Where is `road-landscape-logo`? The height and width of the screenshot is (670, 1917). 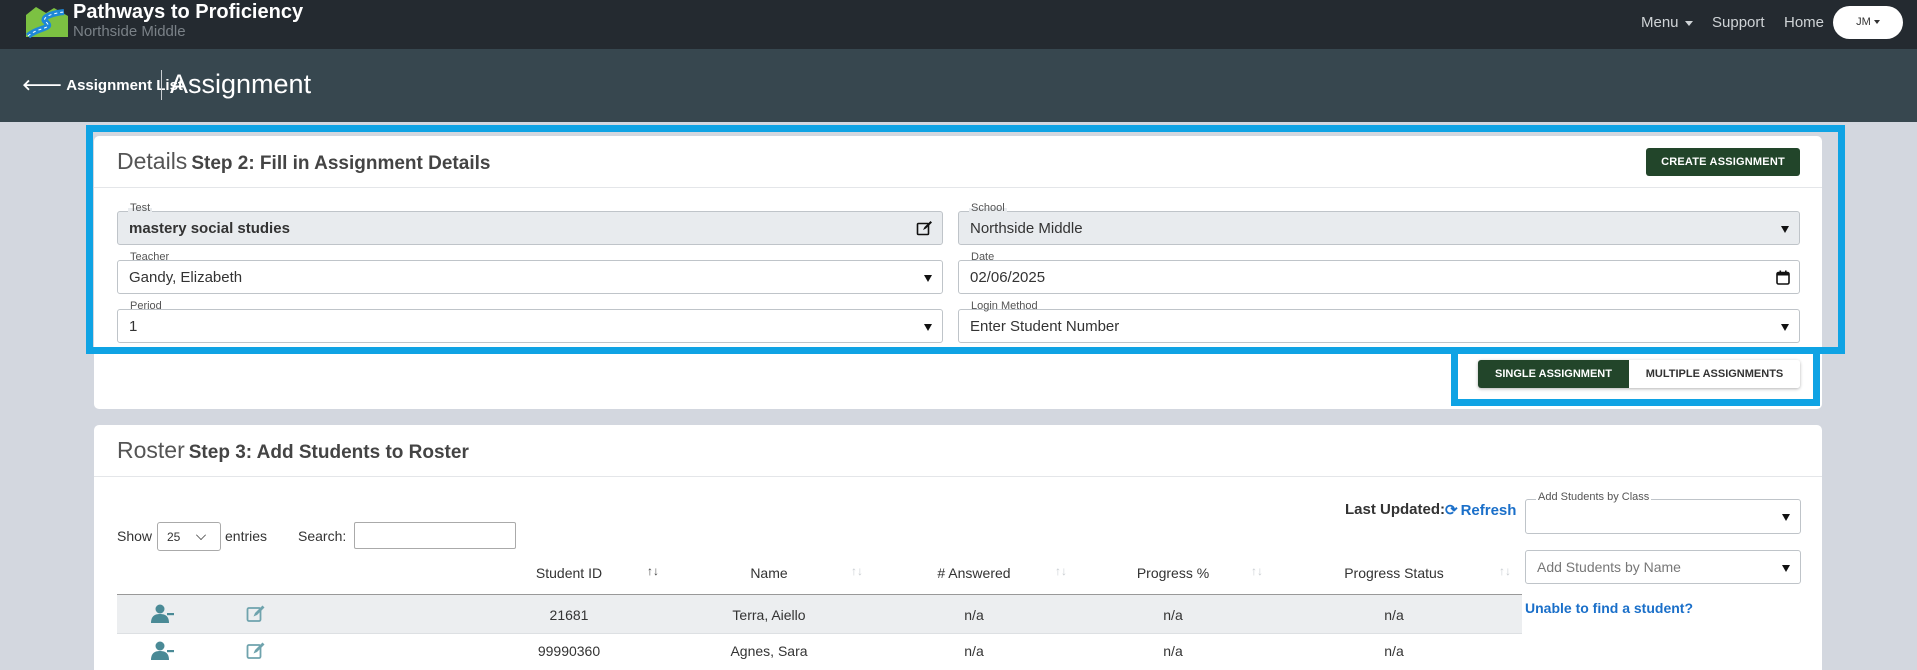 road-landscape-logo is located at coordinates (47, 22).